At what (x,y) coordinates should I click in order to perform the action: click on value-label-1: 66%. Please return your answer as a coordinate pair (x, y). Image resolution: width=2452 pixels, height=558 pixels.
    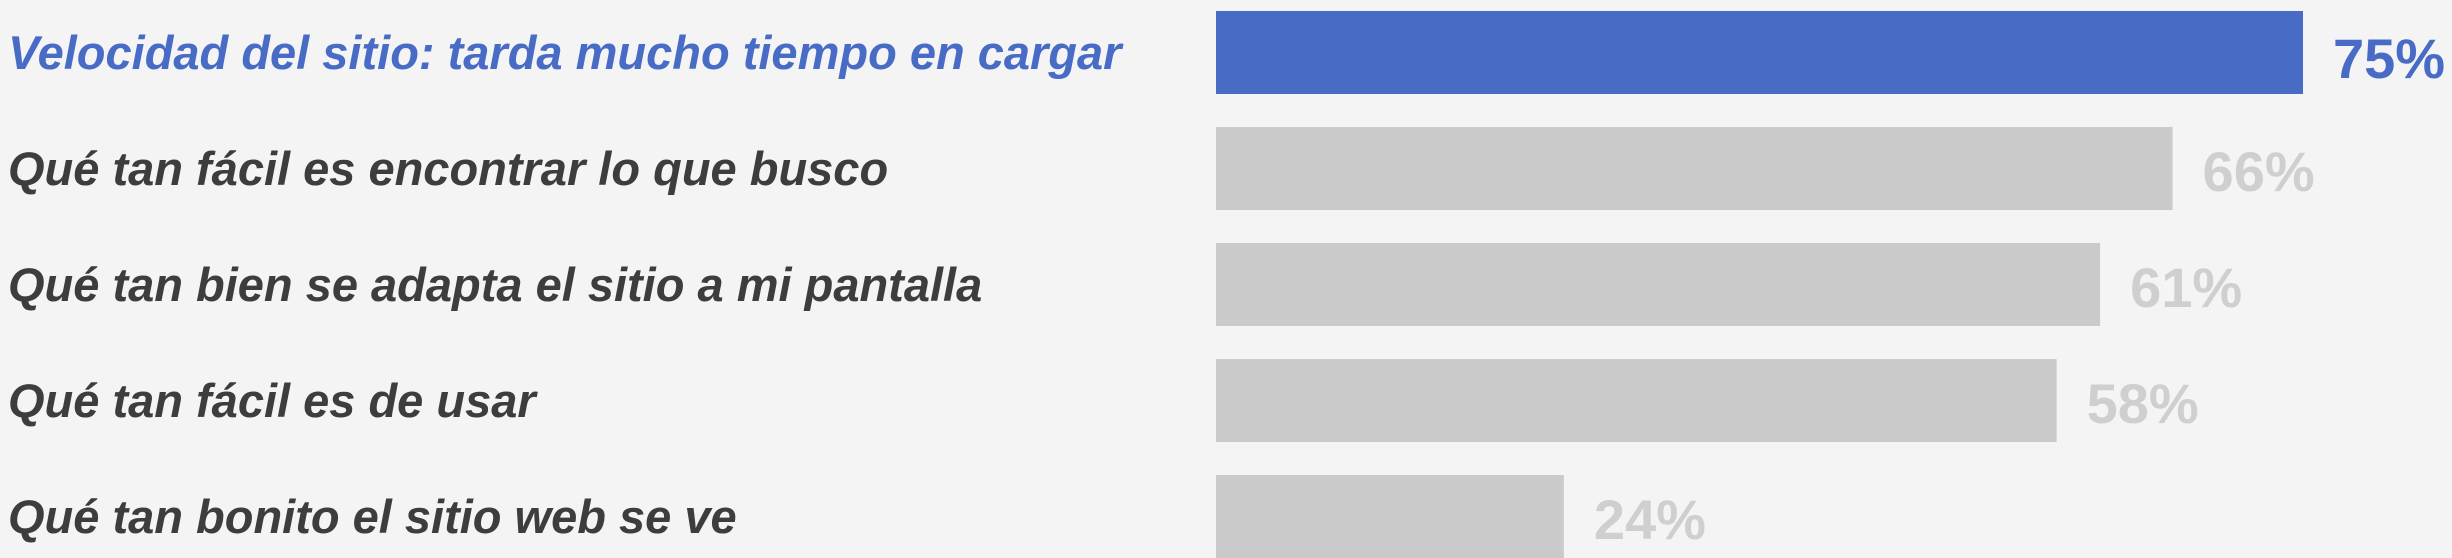
    Looking at the image, I should click on (2259, 171).